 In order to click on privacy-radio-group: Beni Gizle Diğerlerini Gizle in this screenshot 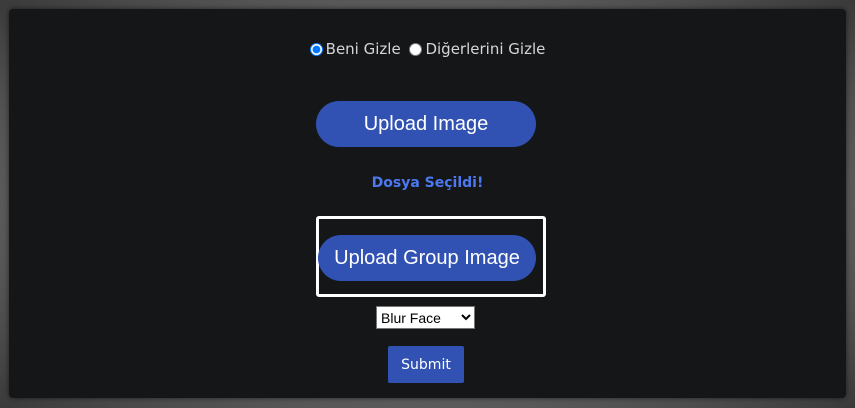, I will do `click(427, 50)`.